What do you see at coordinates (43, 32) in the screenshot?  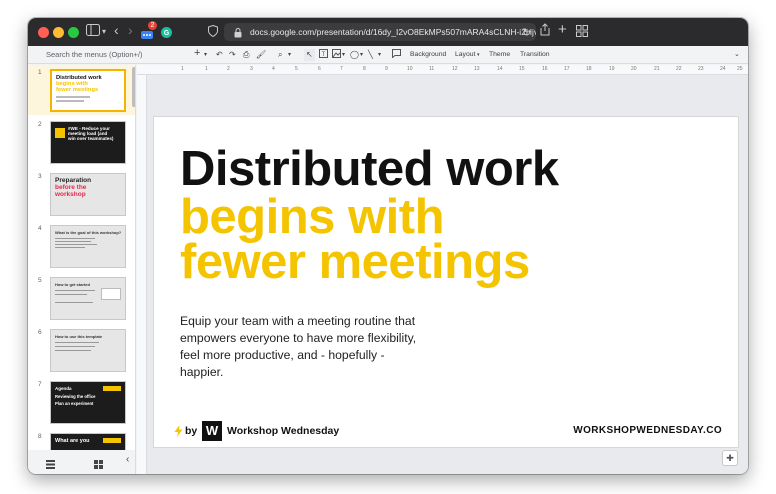 I see `close-window-button` at bounding box center [43, 32].